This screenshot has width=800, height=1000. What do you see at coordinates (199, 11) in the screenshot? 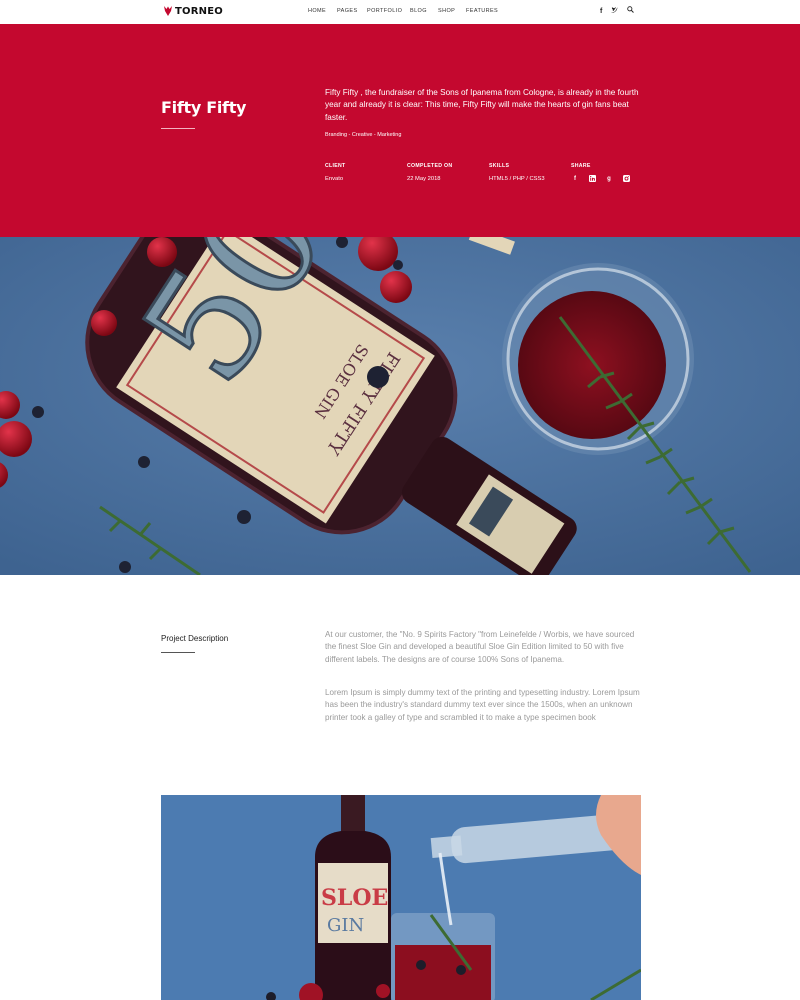
I see `logo-text: TORNEO` at bounding box center [199, 11].